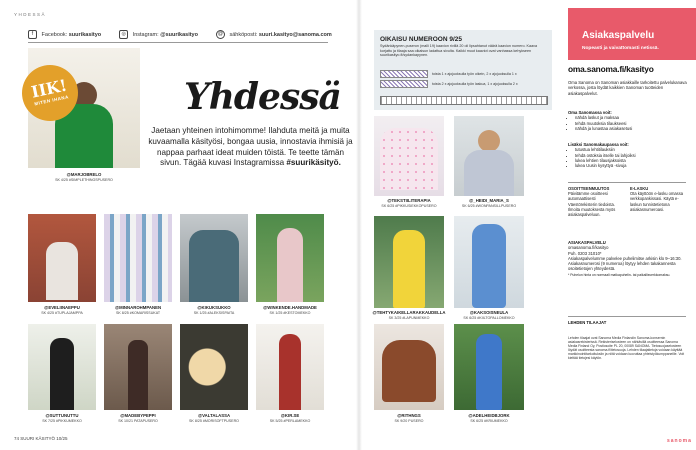 This screenshot has width=696, height=450. Describe the element at coordinates (421, 39) in the screenshot. I see `correction-title: OIKAISU NUMEROON 9/25` at that location.